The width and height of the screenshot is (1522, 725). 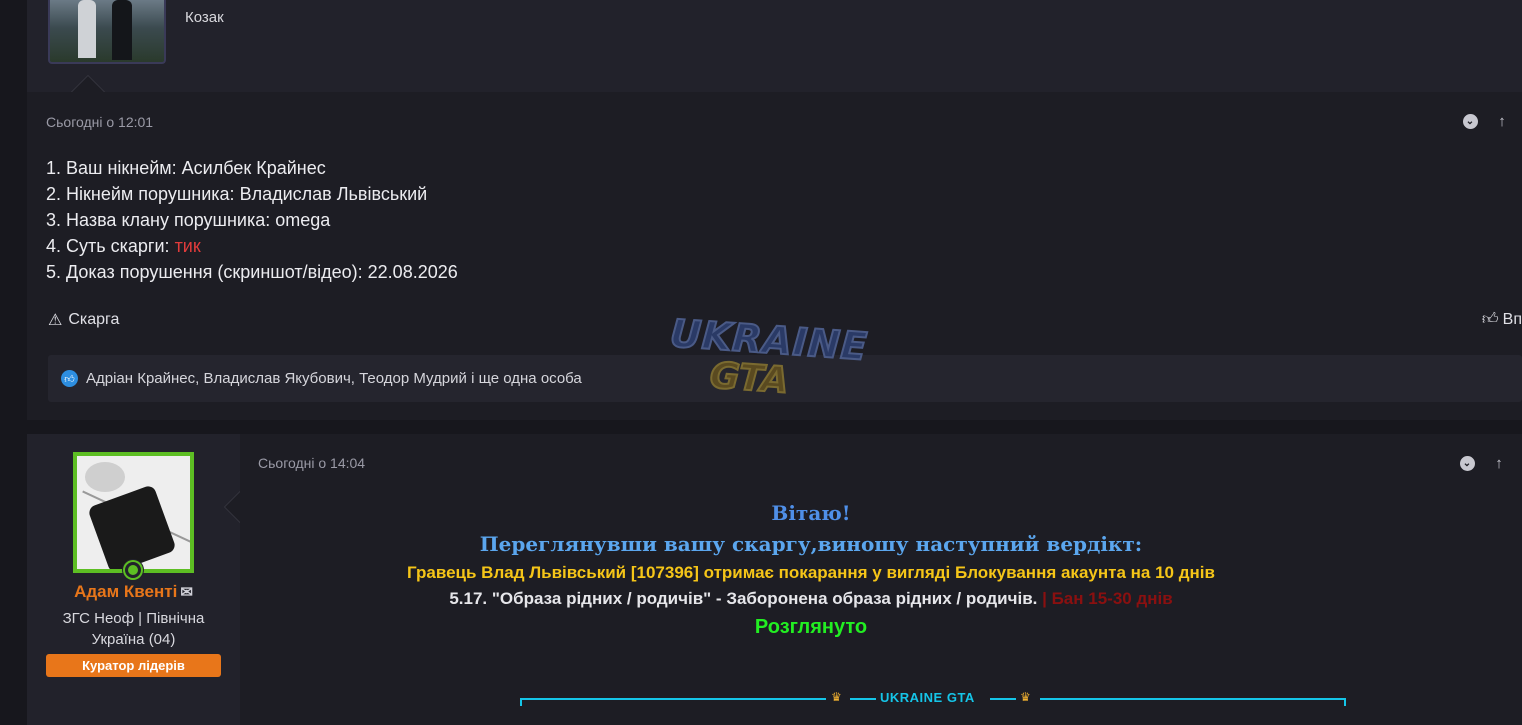 I want to click on report-label: Скарга, so click(x=94, y=319).